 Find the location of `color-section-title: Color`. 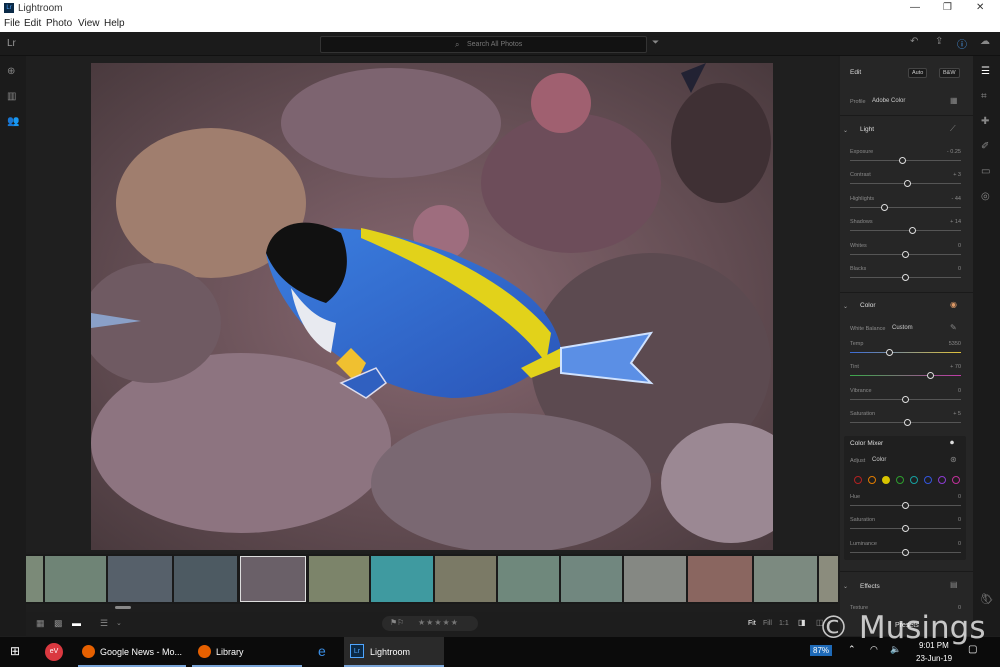

color-section-title: Color is located at coordinates (868, 305).